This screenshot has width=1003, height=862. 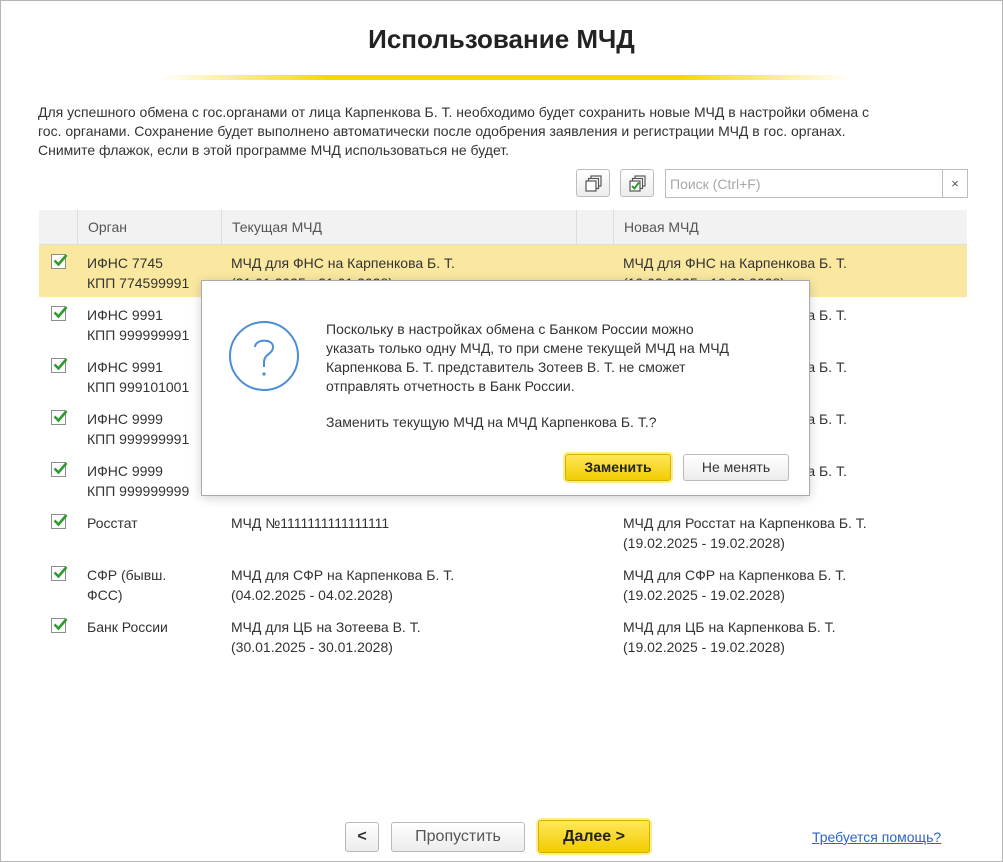 What do you see at coordinates (112, 523) in the screenshot?
I see `cell-organ-line: Росстат` at bounding box center [112, 523].